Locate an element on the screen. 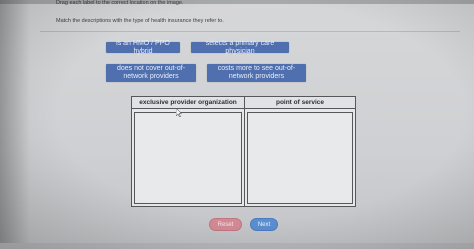 The width and height of the screenshot is (474, 249). label-text: is an HMO / PPO hybrid is located at coordinates (143, 47).